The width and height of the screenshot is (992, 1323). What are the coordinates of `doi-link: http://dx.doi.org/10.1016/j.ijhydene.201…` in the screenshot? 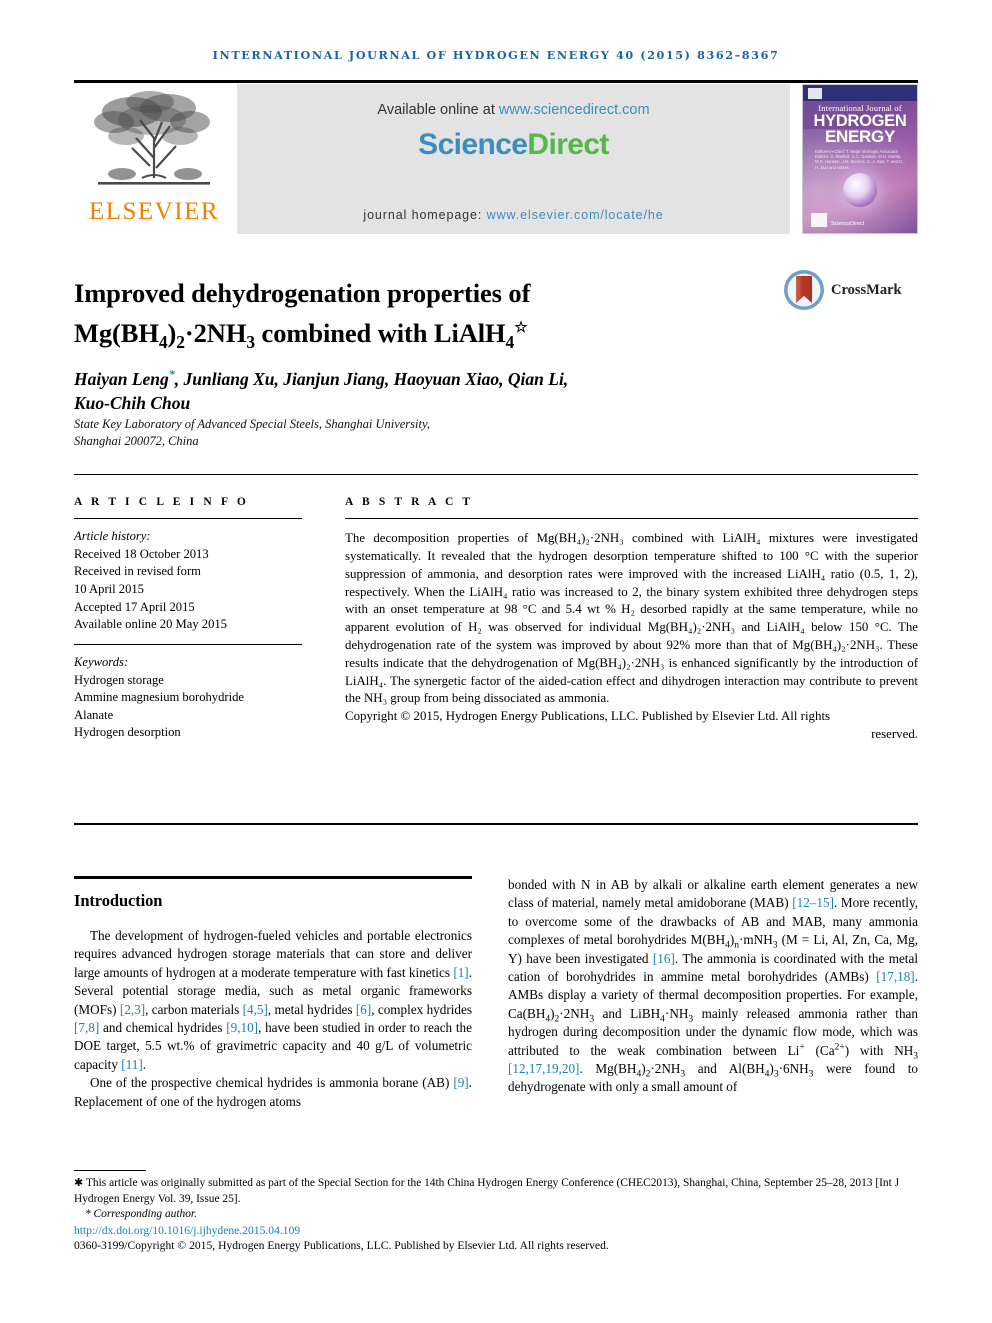 It's located at (497, 1231).